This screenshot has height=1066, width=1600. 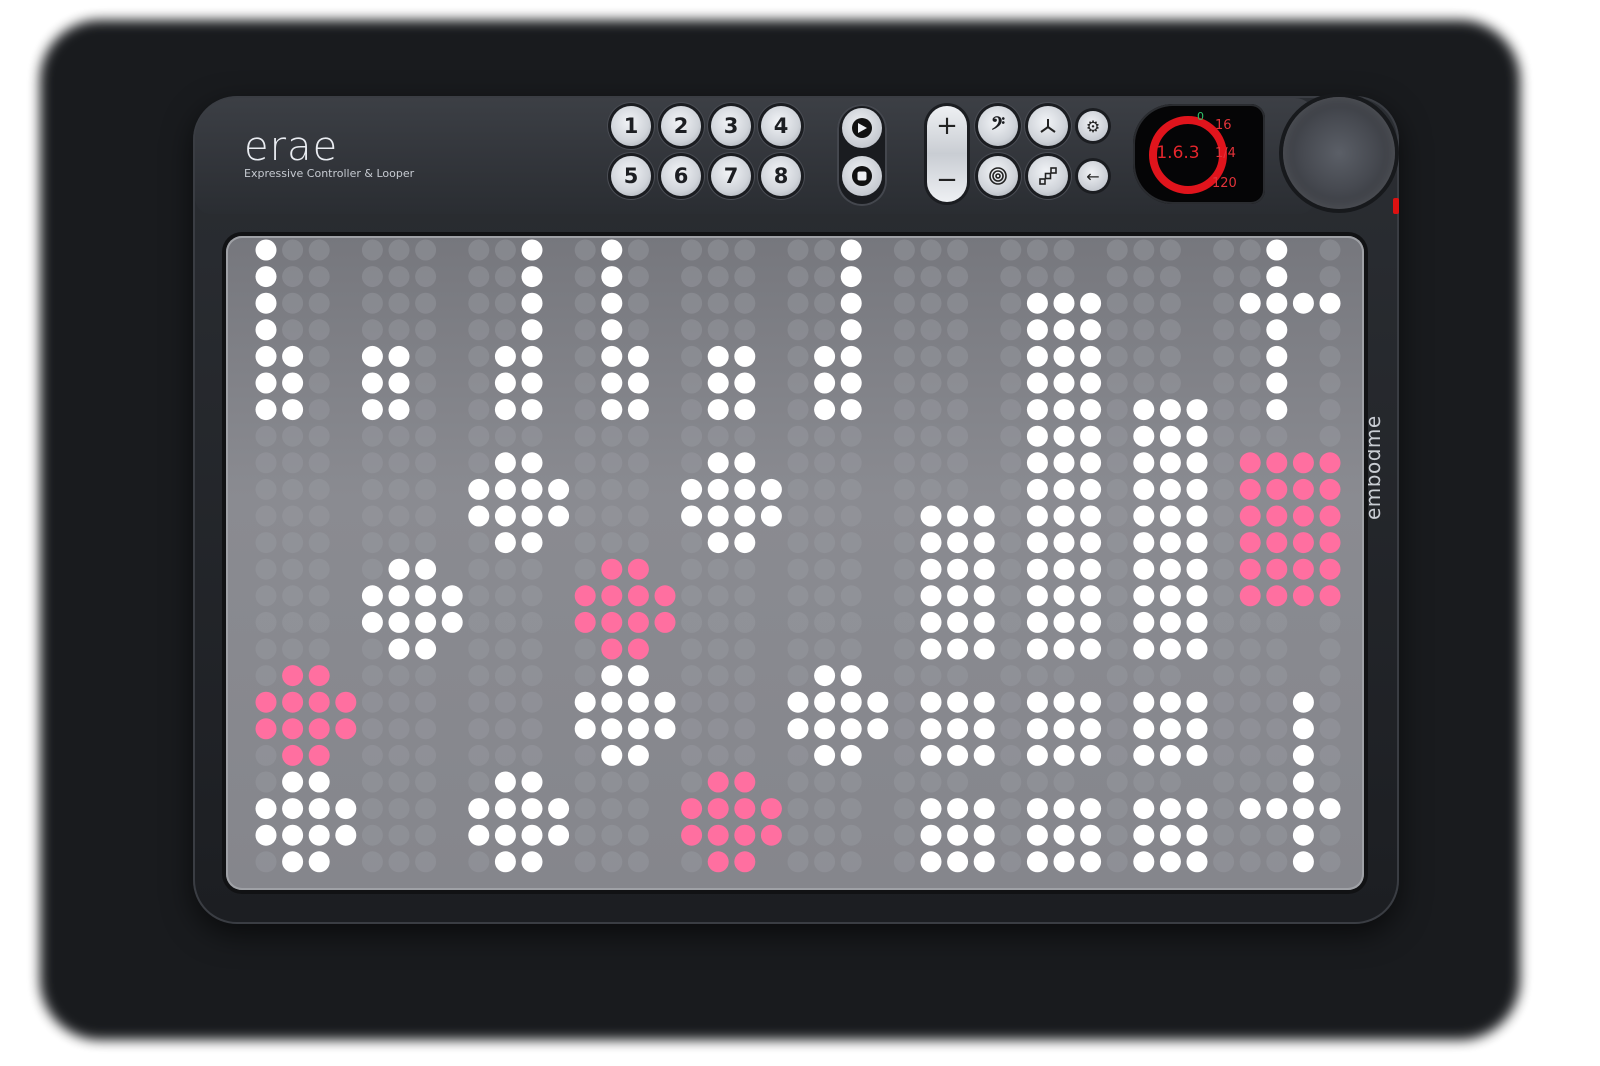 What do you see at coordinates (681, 126) in the screenshot?
I see `number-button-2: 2` at bounding box center [681, 126].